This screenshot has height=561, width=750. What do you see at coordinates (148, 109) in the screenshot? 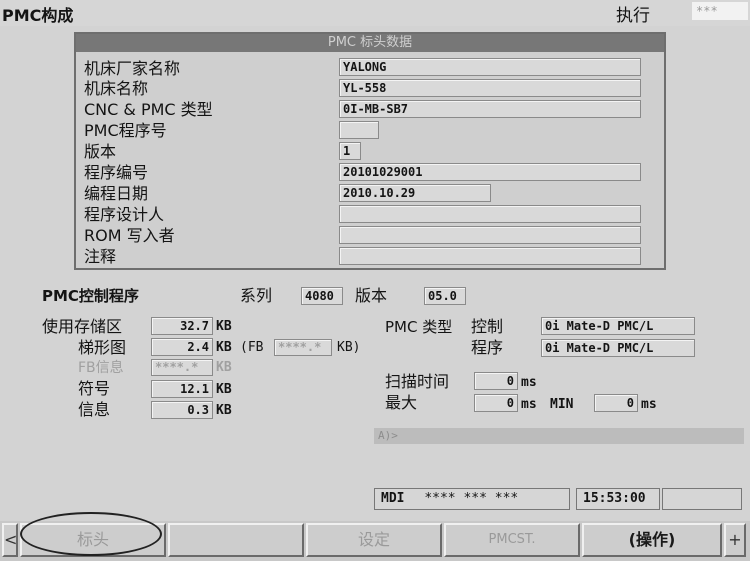
I see `cnc-pmc-type-label: CNC & PMC 类型` at bounding box center [148, 109].